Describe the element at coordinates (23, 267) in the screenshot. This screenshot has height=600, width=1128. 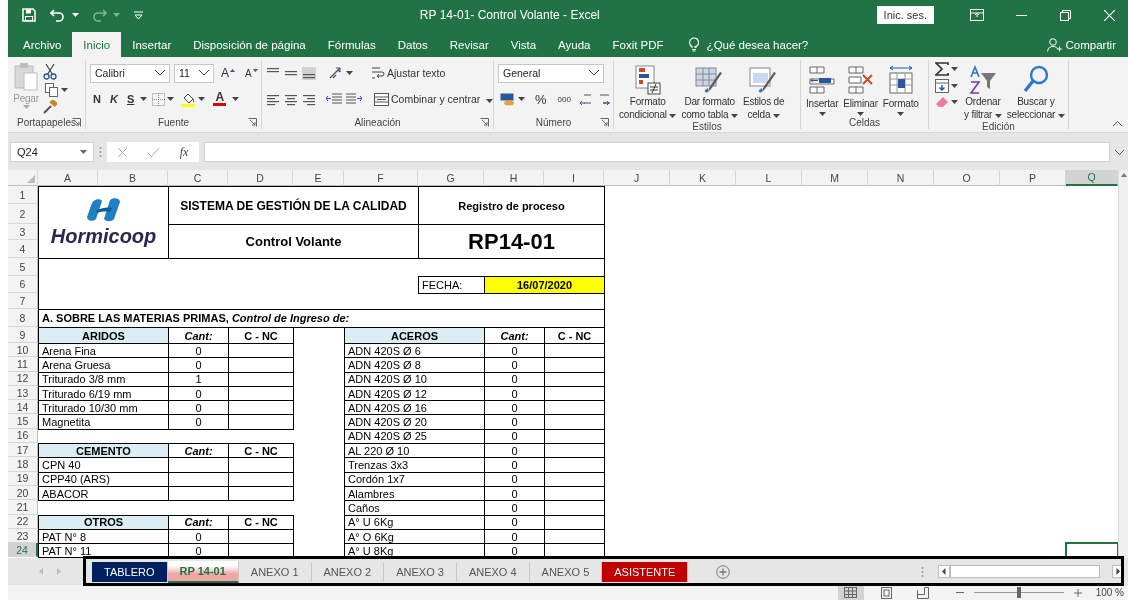
I see `row-header: 5` at that location.